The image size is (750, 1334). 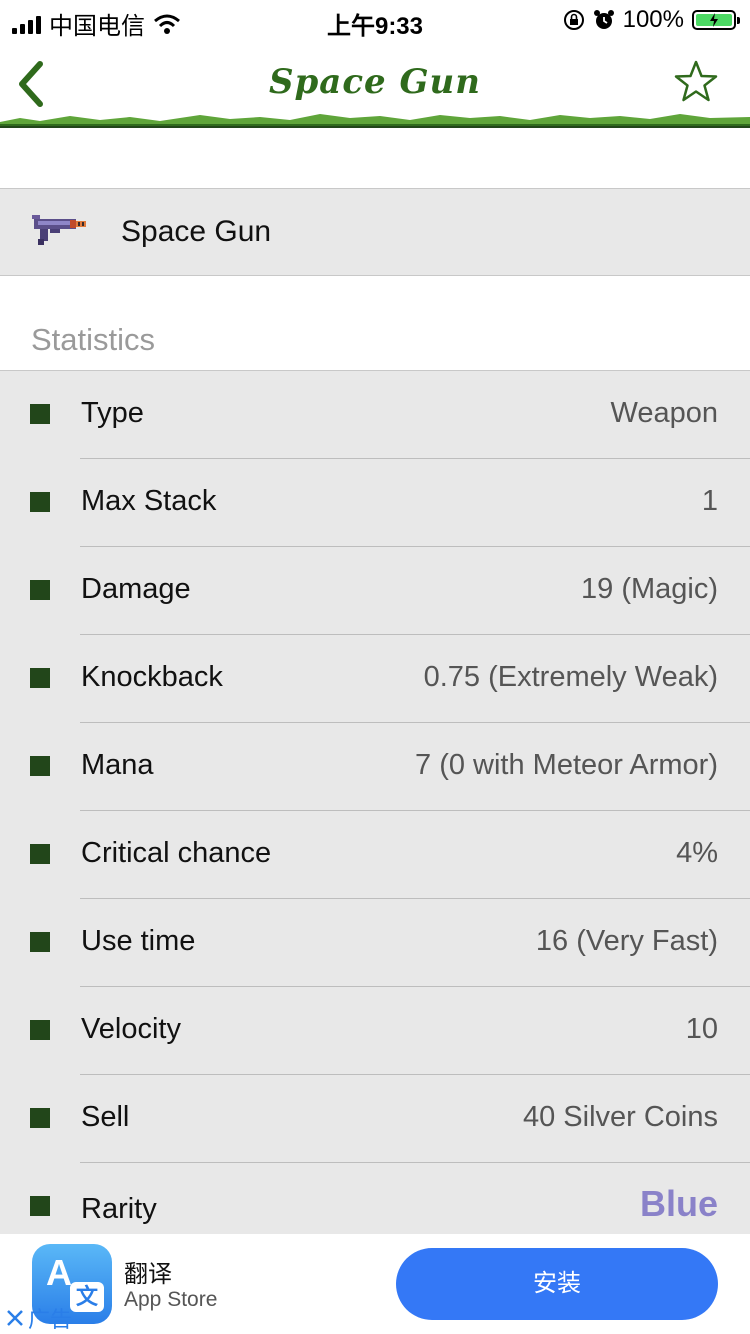 What do you see at coordinates (375, 1031) in the screenshot?
I see `stat-row-velocity: Velocity 10` at bounding box center [375, 1031].